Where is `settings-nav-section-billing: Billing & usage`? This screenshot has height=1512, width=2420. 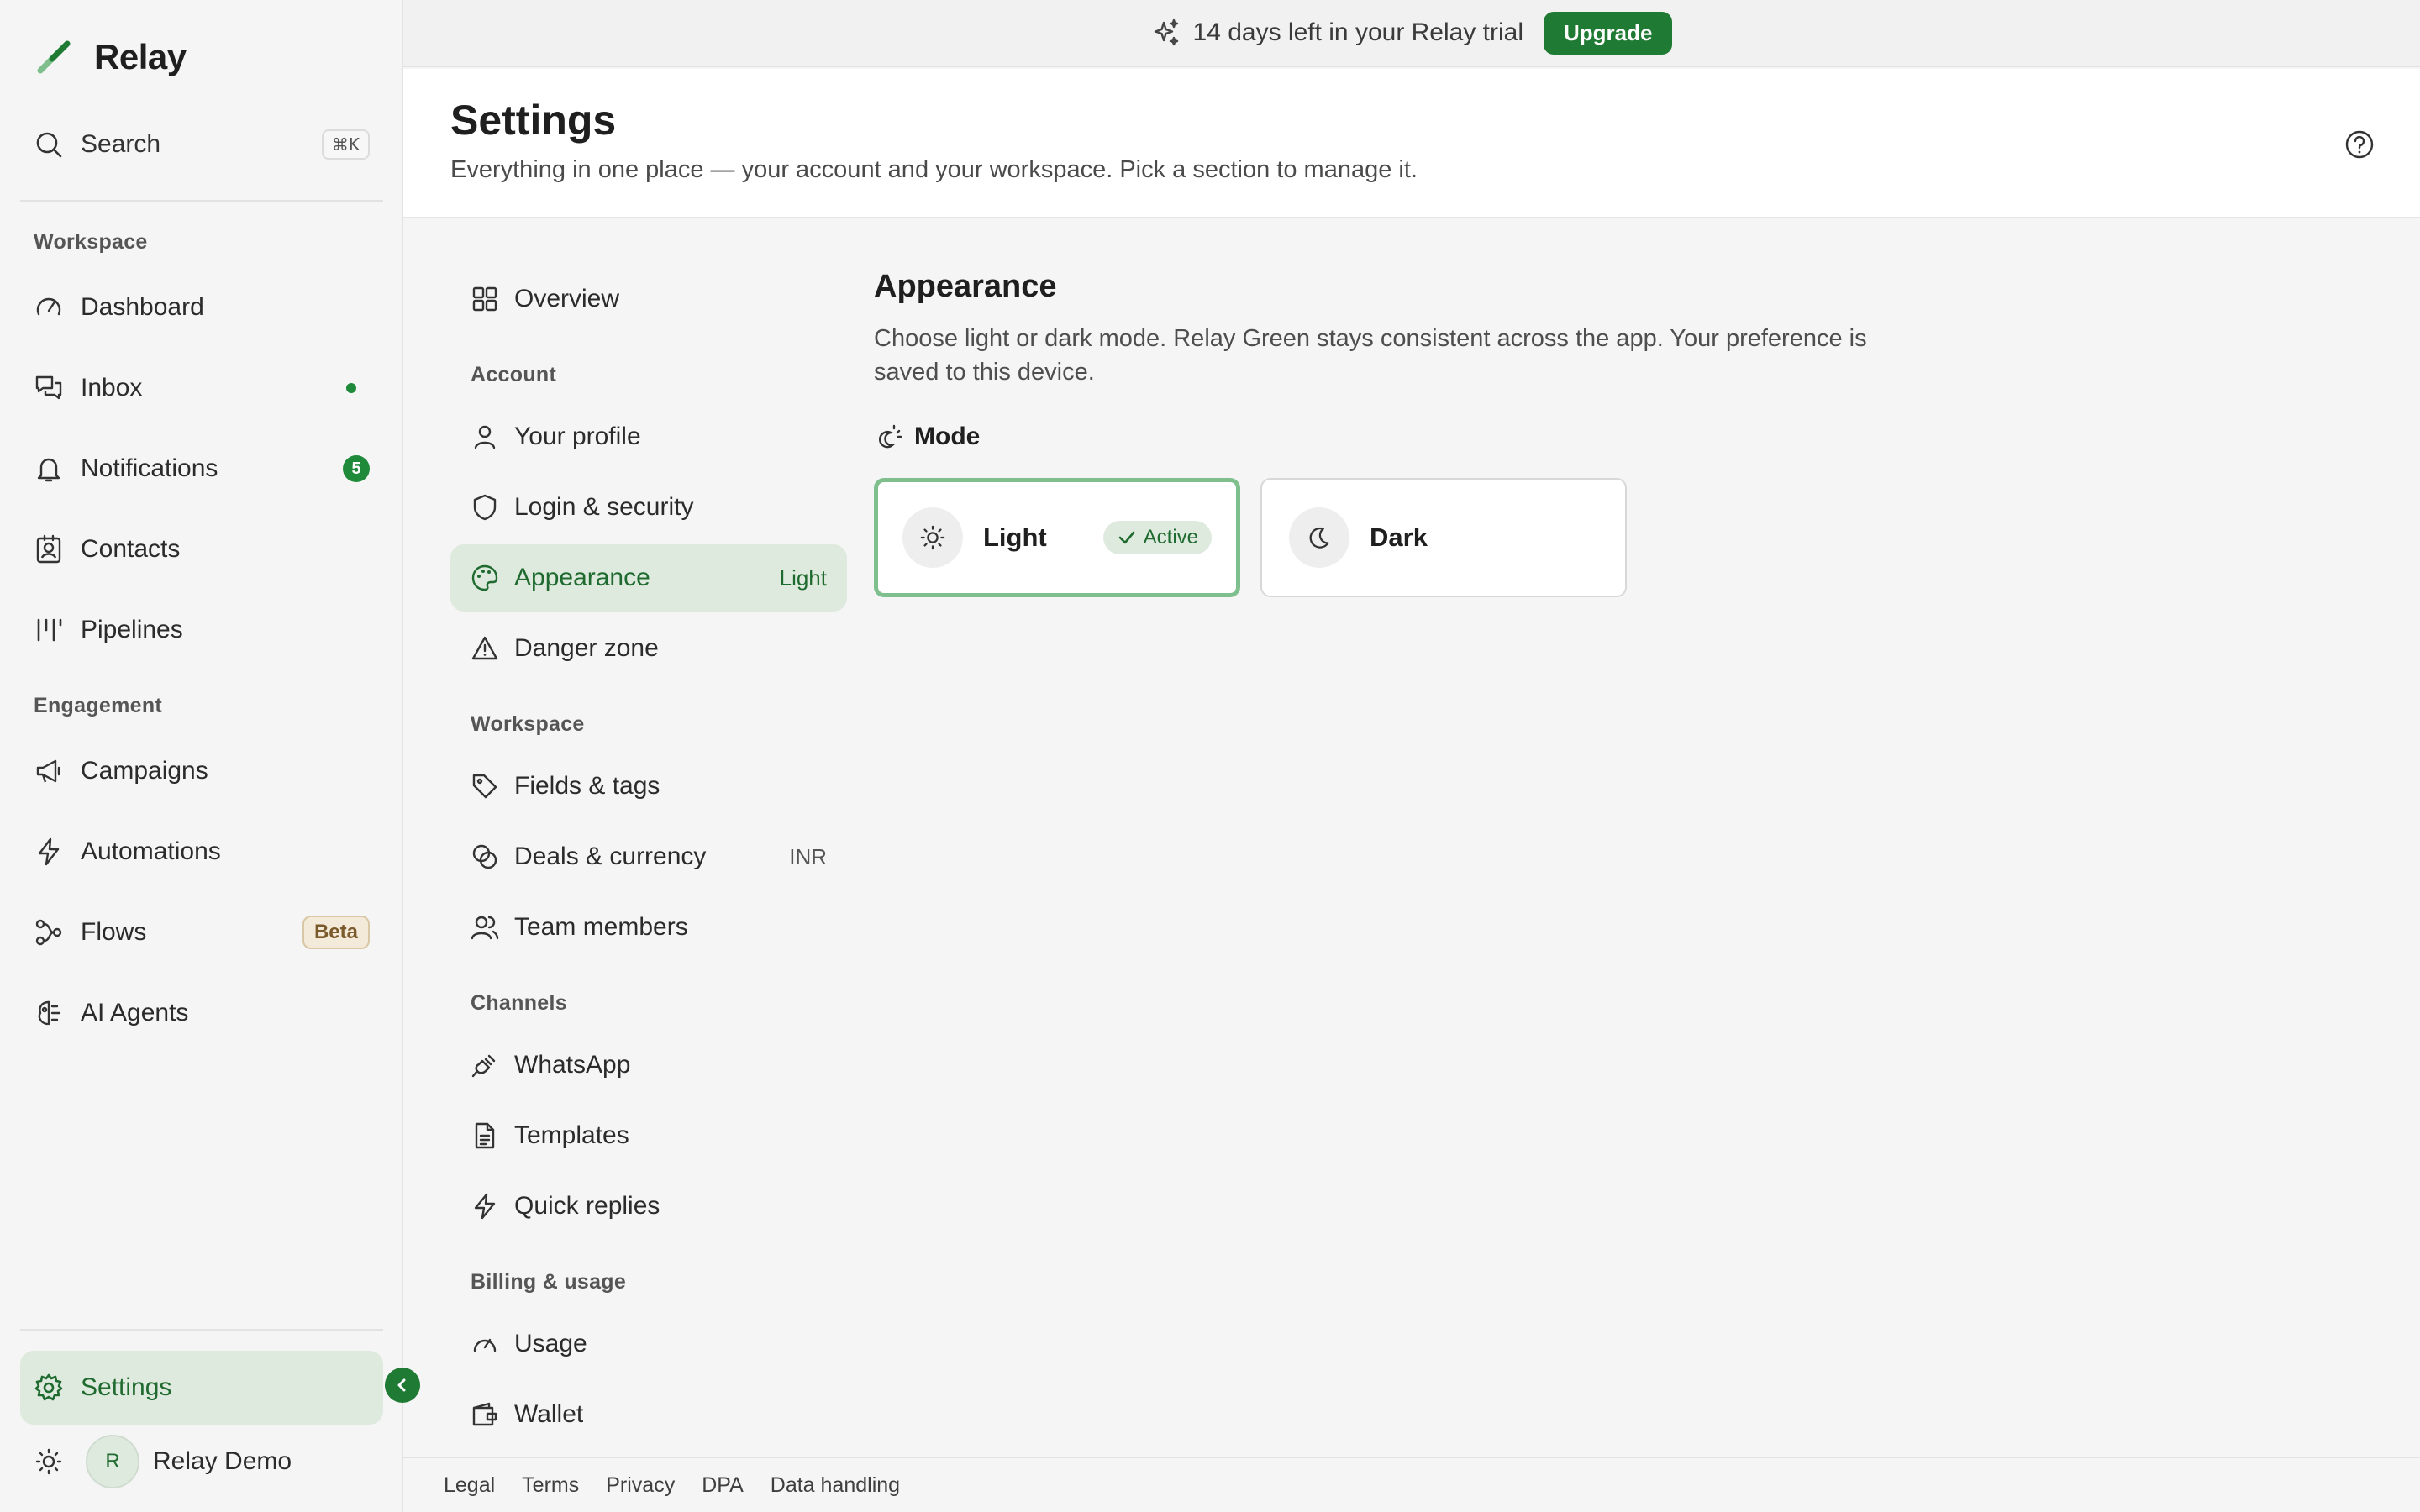
settings-nav-section-billing: Billing & usage is located at coordinates (549, 1282).